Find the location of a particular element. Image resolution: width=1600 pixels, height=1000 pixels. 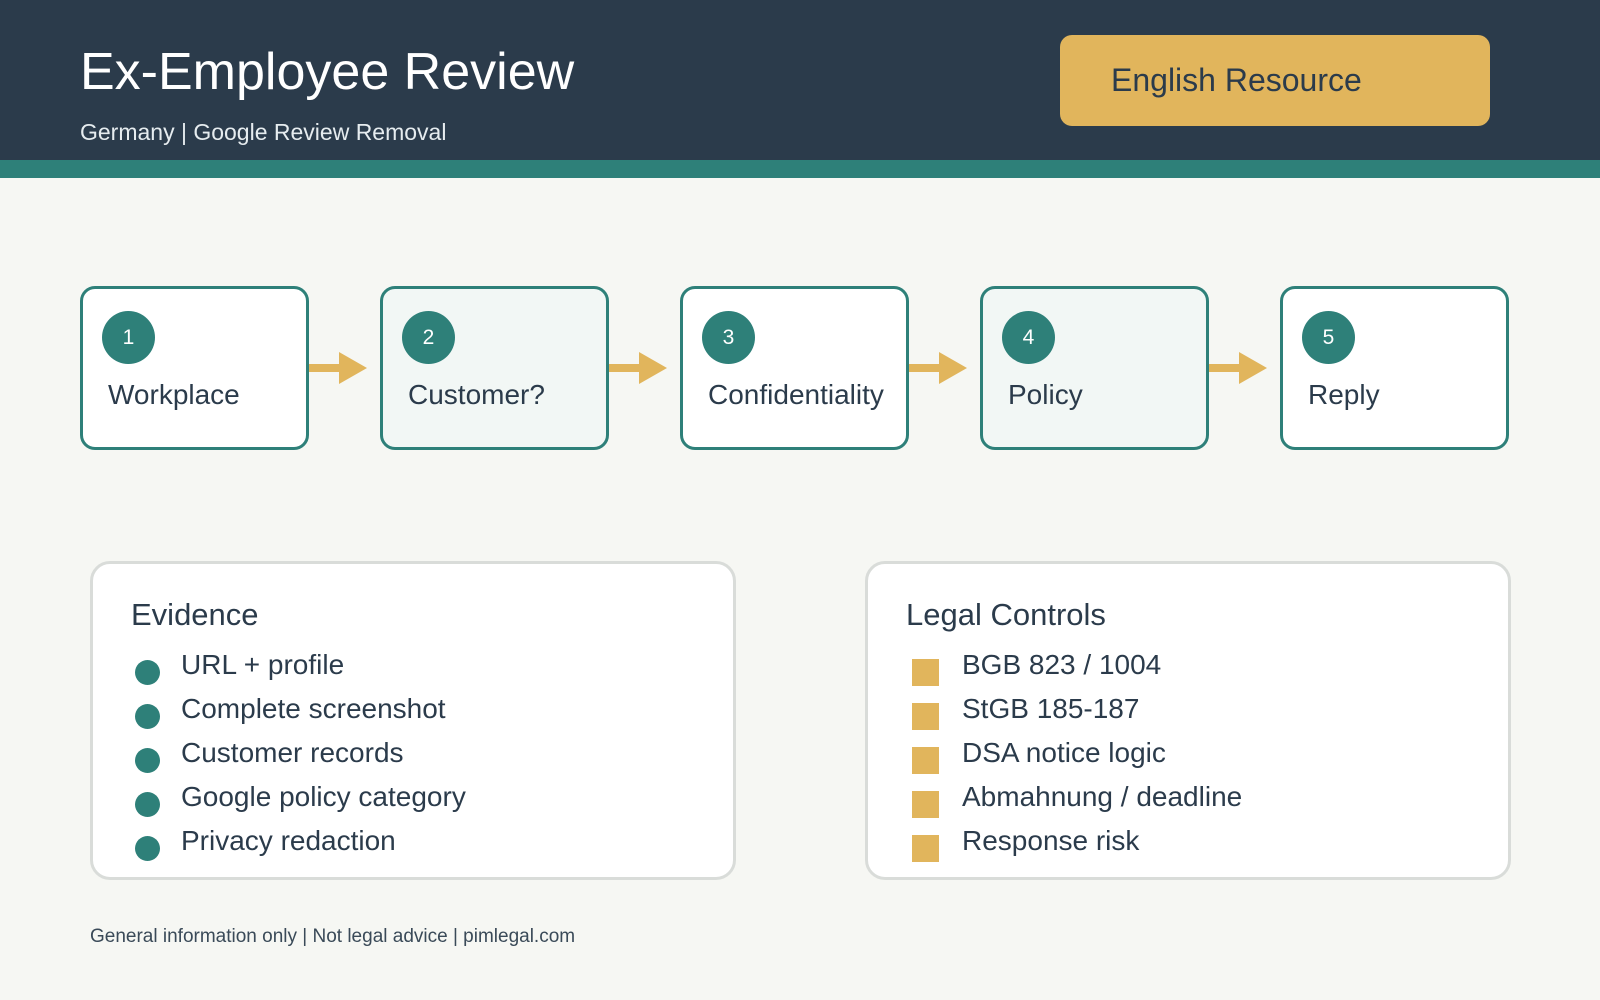

step-number: 3 is located at coordinates (728, 337).